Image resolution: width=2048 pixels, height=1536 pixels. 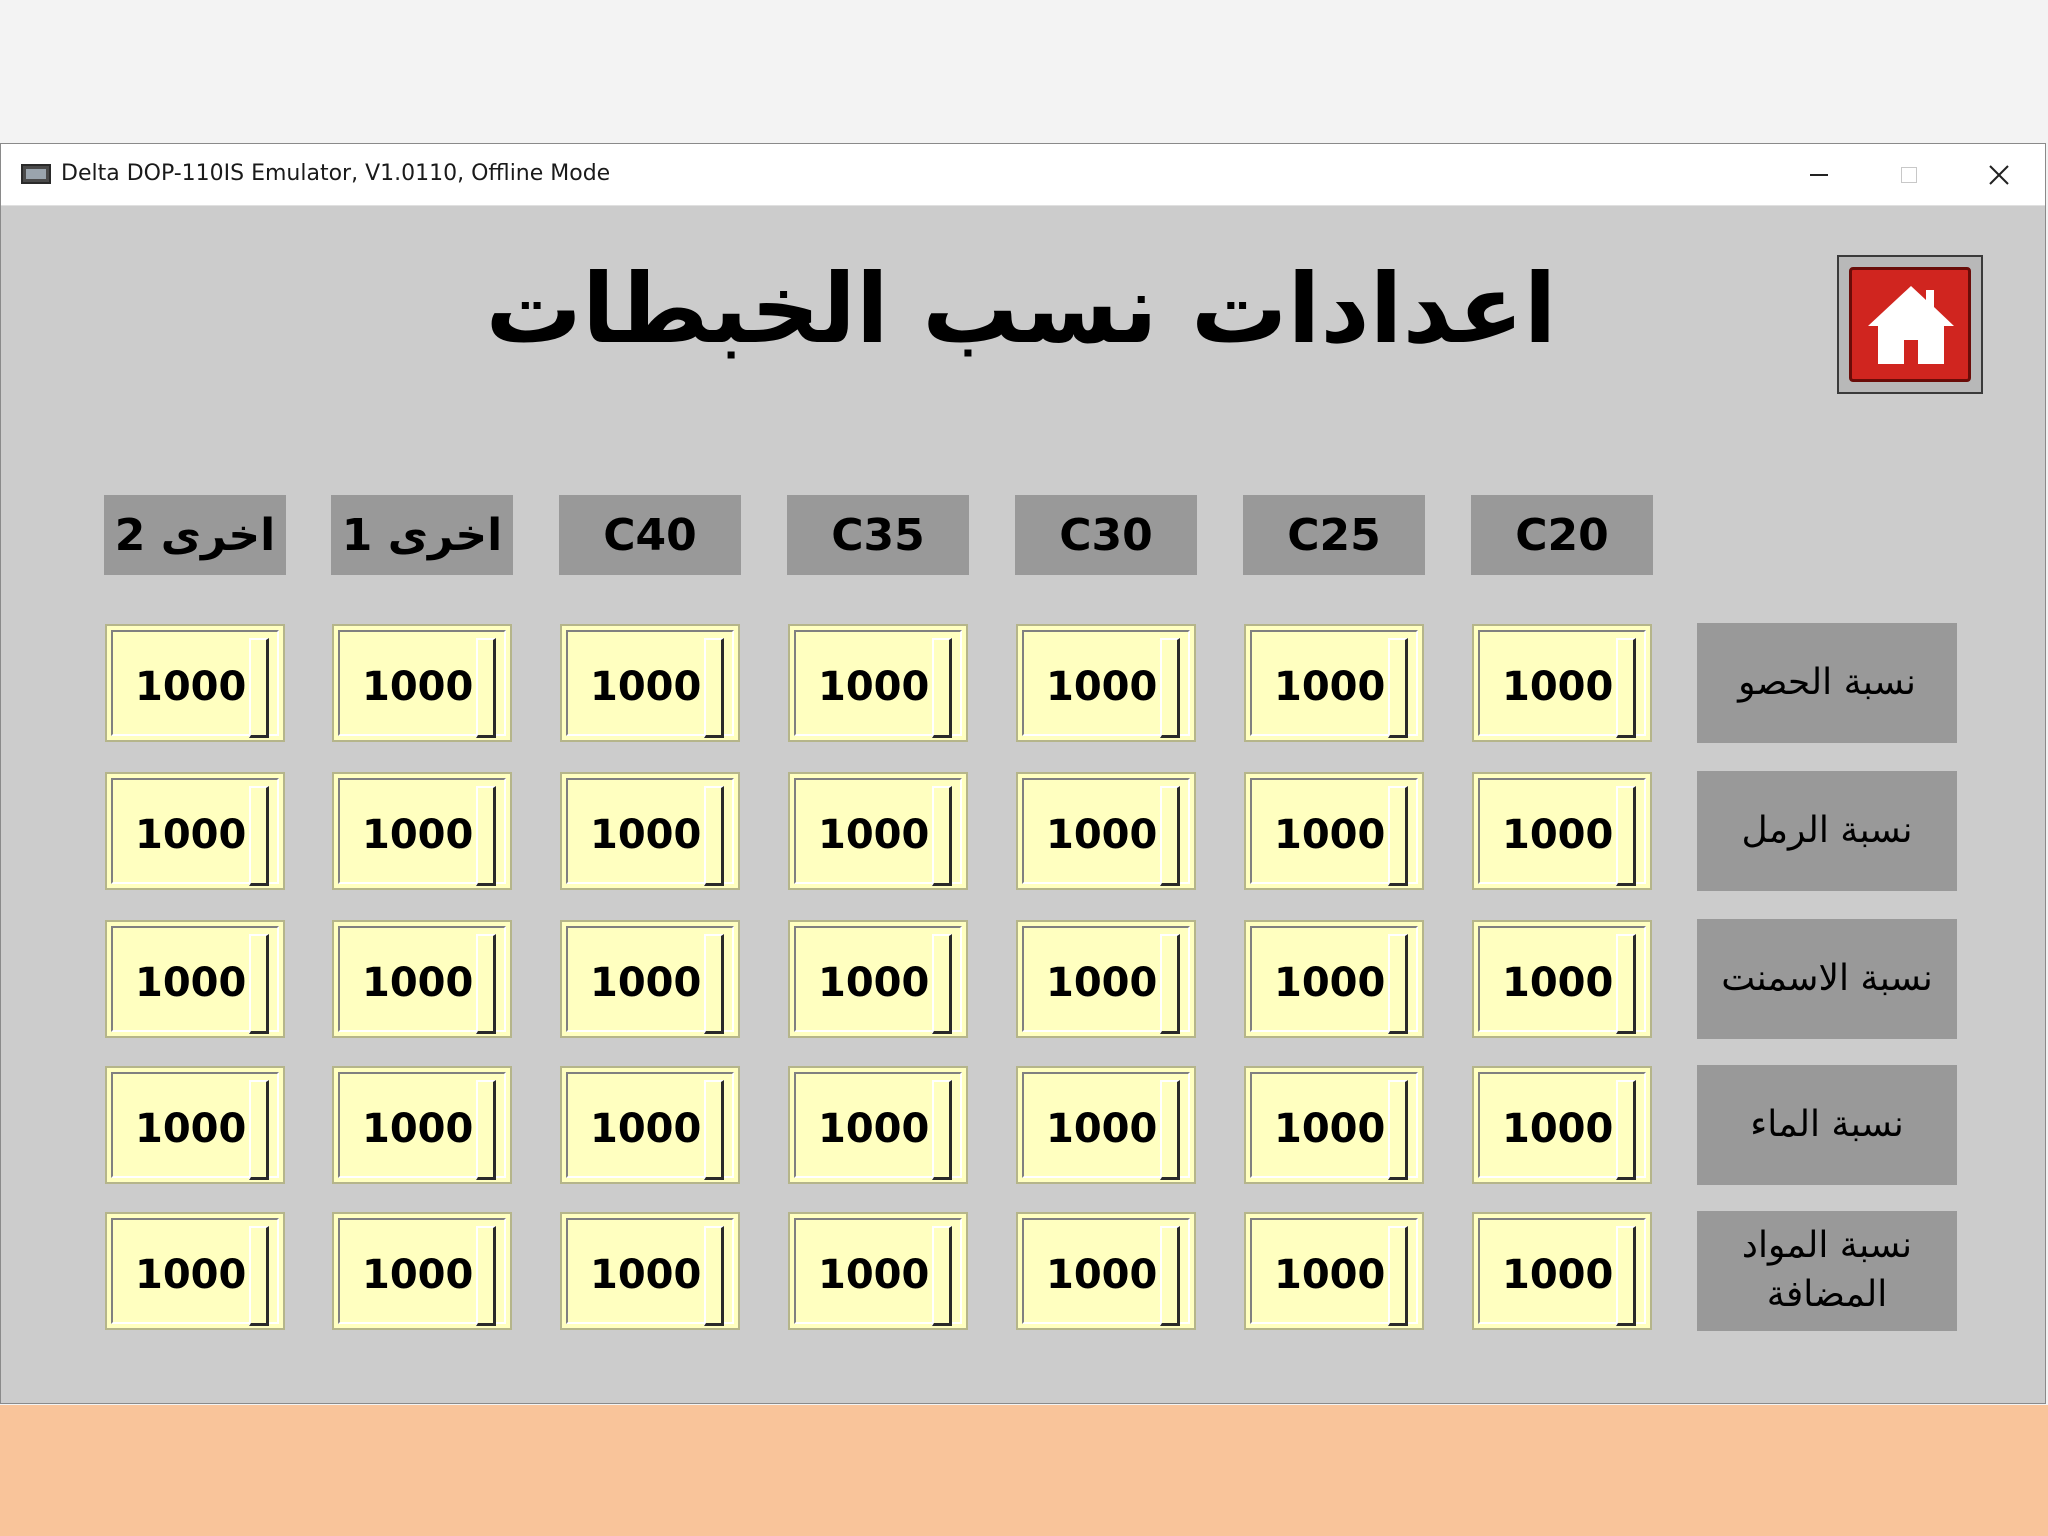 I want to click on page-title: اعدادات نسب الخبطات, so click(x=1021, y=309).